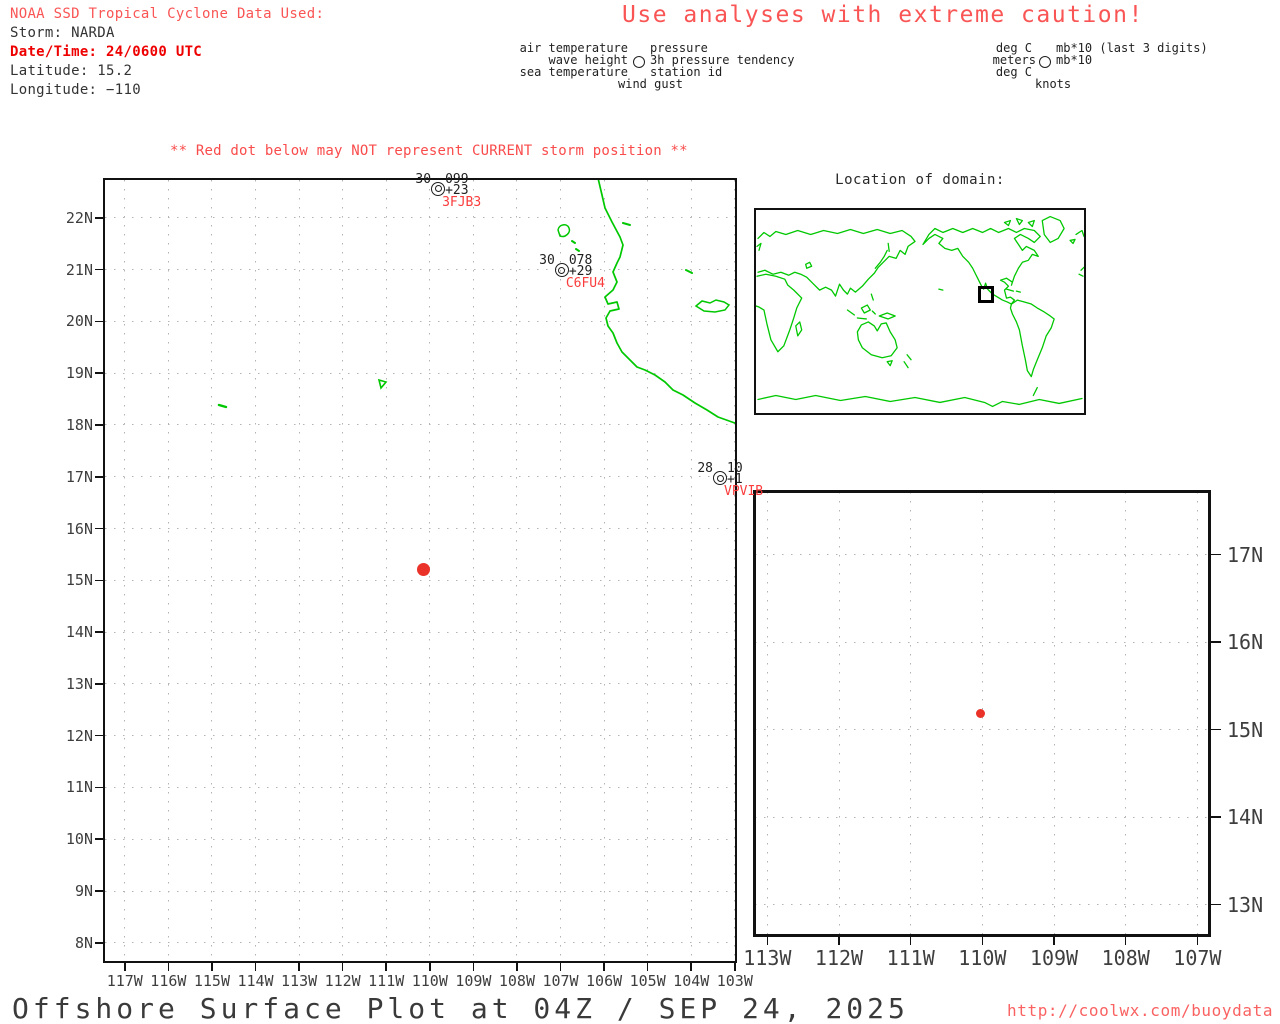 The width and height of the screenshot is (1280, 1024). What do you see at coordinates (79, 787) in the screenshot?
I see `lat-tick-label: 11N` at bounding box center [79, 787].